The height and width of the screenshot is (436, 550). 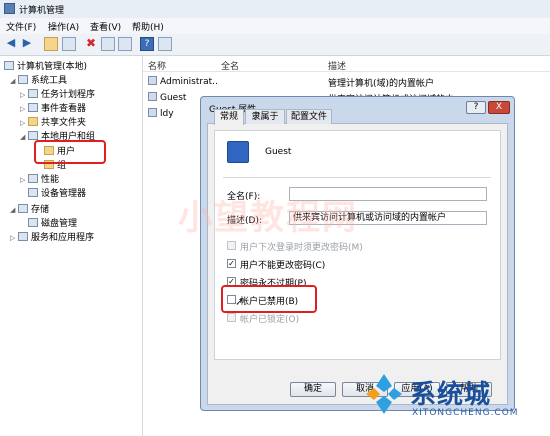 I want to click on export-list-icon, so click(x=125, y=44).